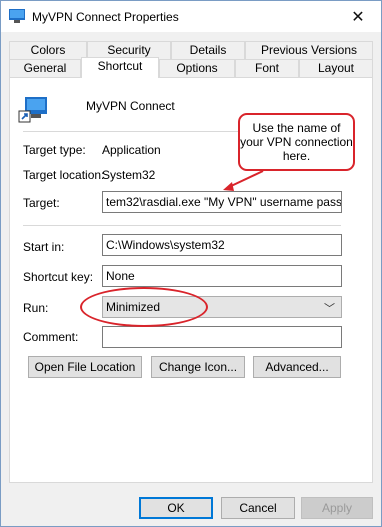 The image size is (382, 527). I want to click on tab-colors: Colors, so click(48, 50).